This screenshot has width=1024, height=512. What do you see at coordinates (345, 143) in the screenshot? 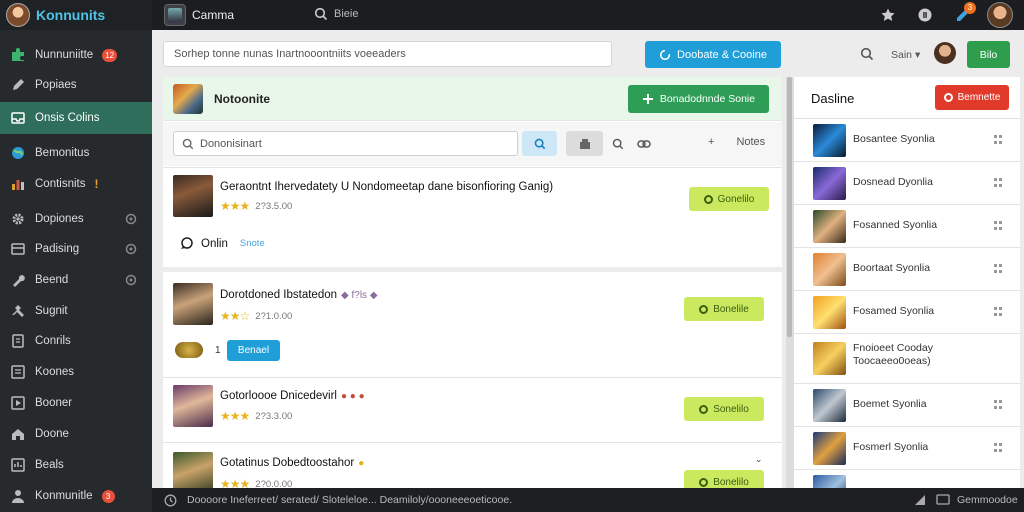
I see `filter-input: Dononisinart` at bounding box center [345, 143].